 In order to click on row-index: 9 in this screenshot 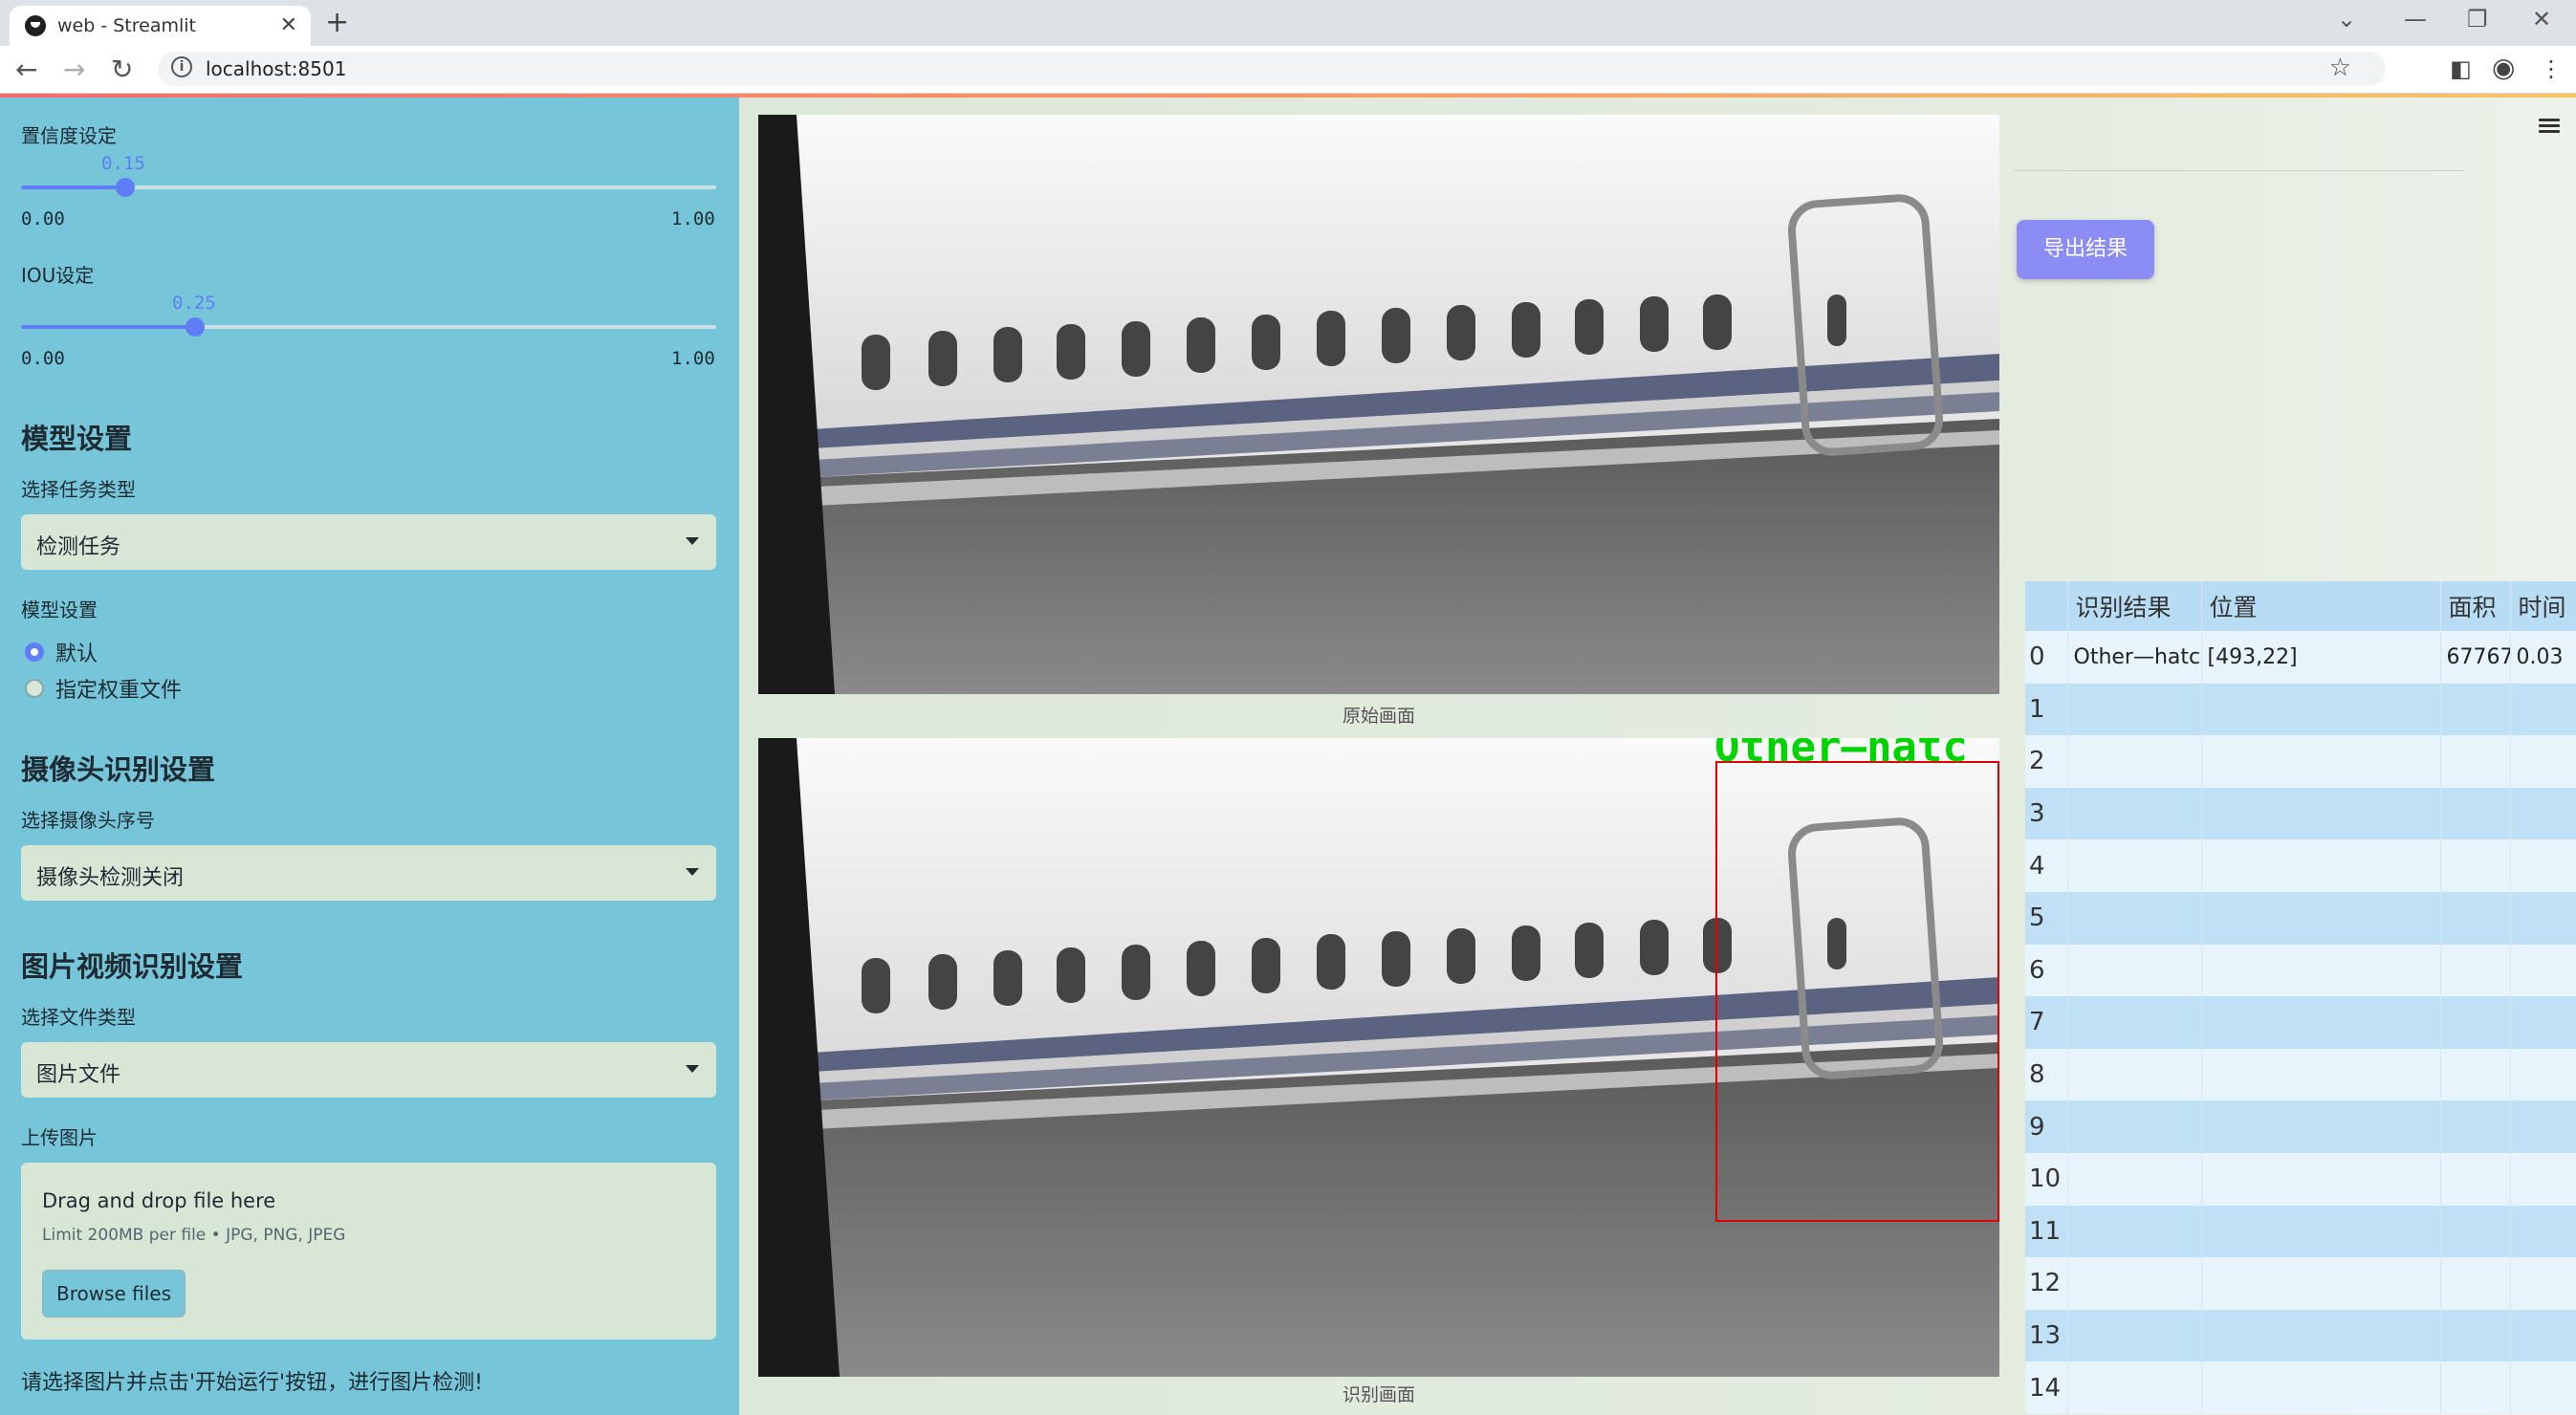, I will do `click(2046, 1126)`.